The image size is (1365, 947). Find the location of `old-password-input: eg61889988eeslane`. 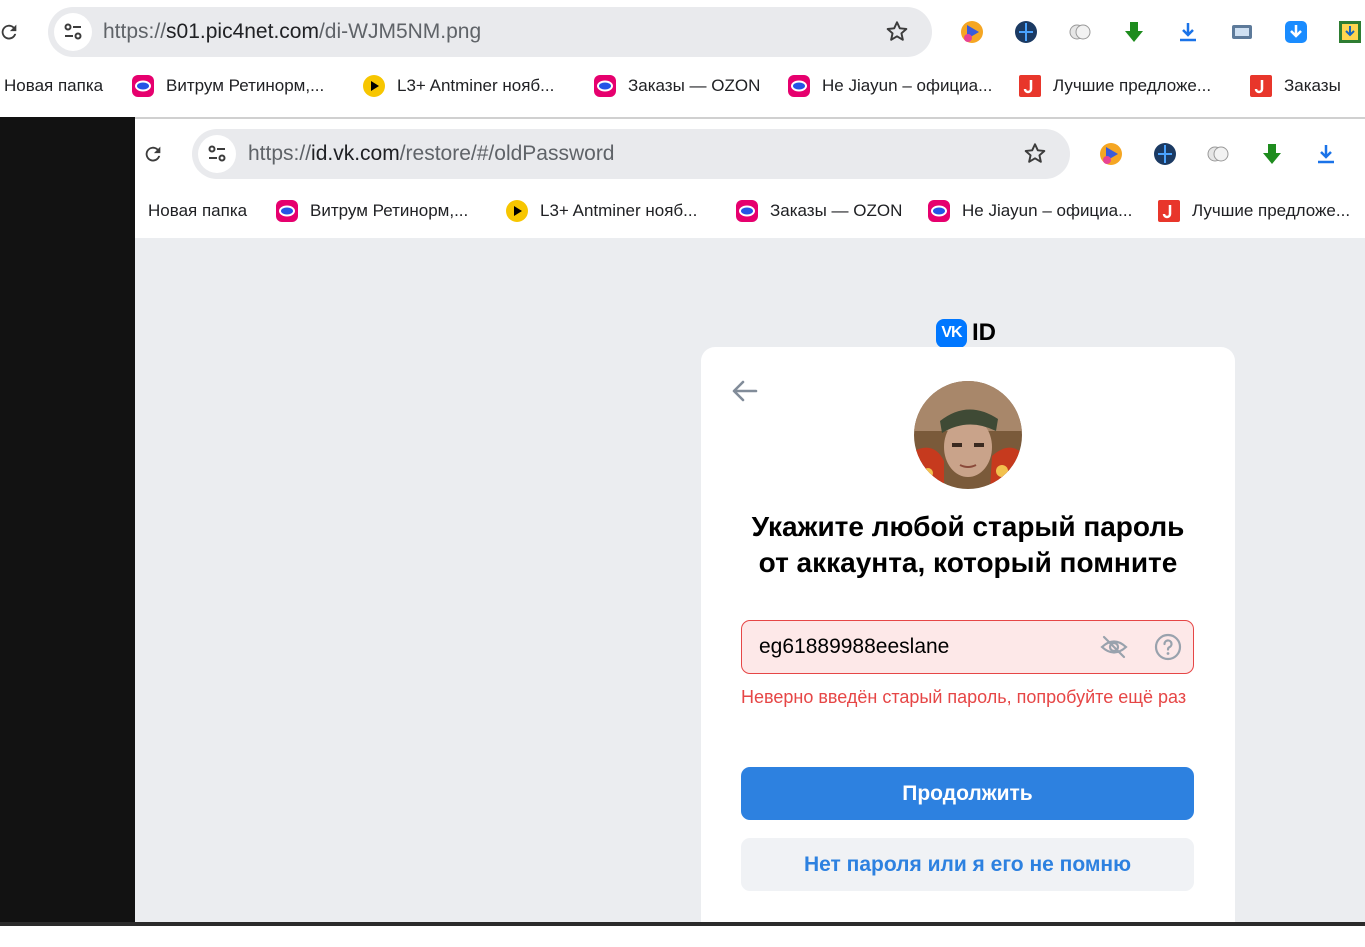

old-password-input: eg61889988eeslane is located at coordinates (967, 647).